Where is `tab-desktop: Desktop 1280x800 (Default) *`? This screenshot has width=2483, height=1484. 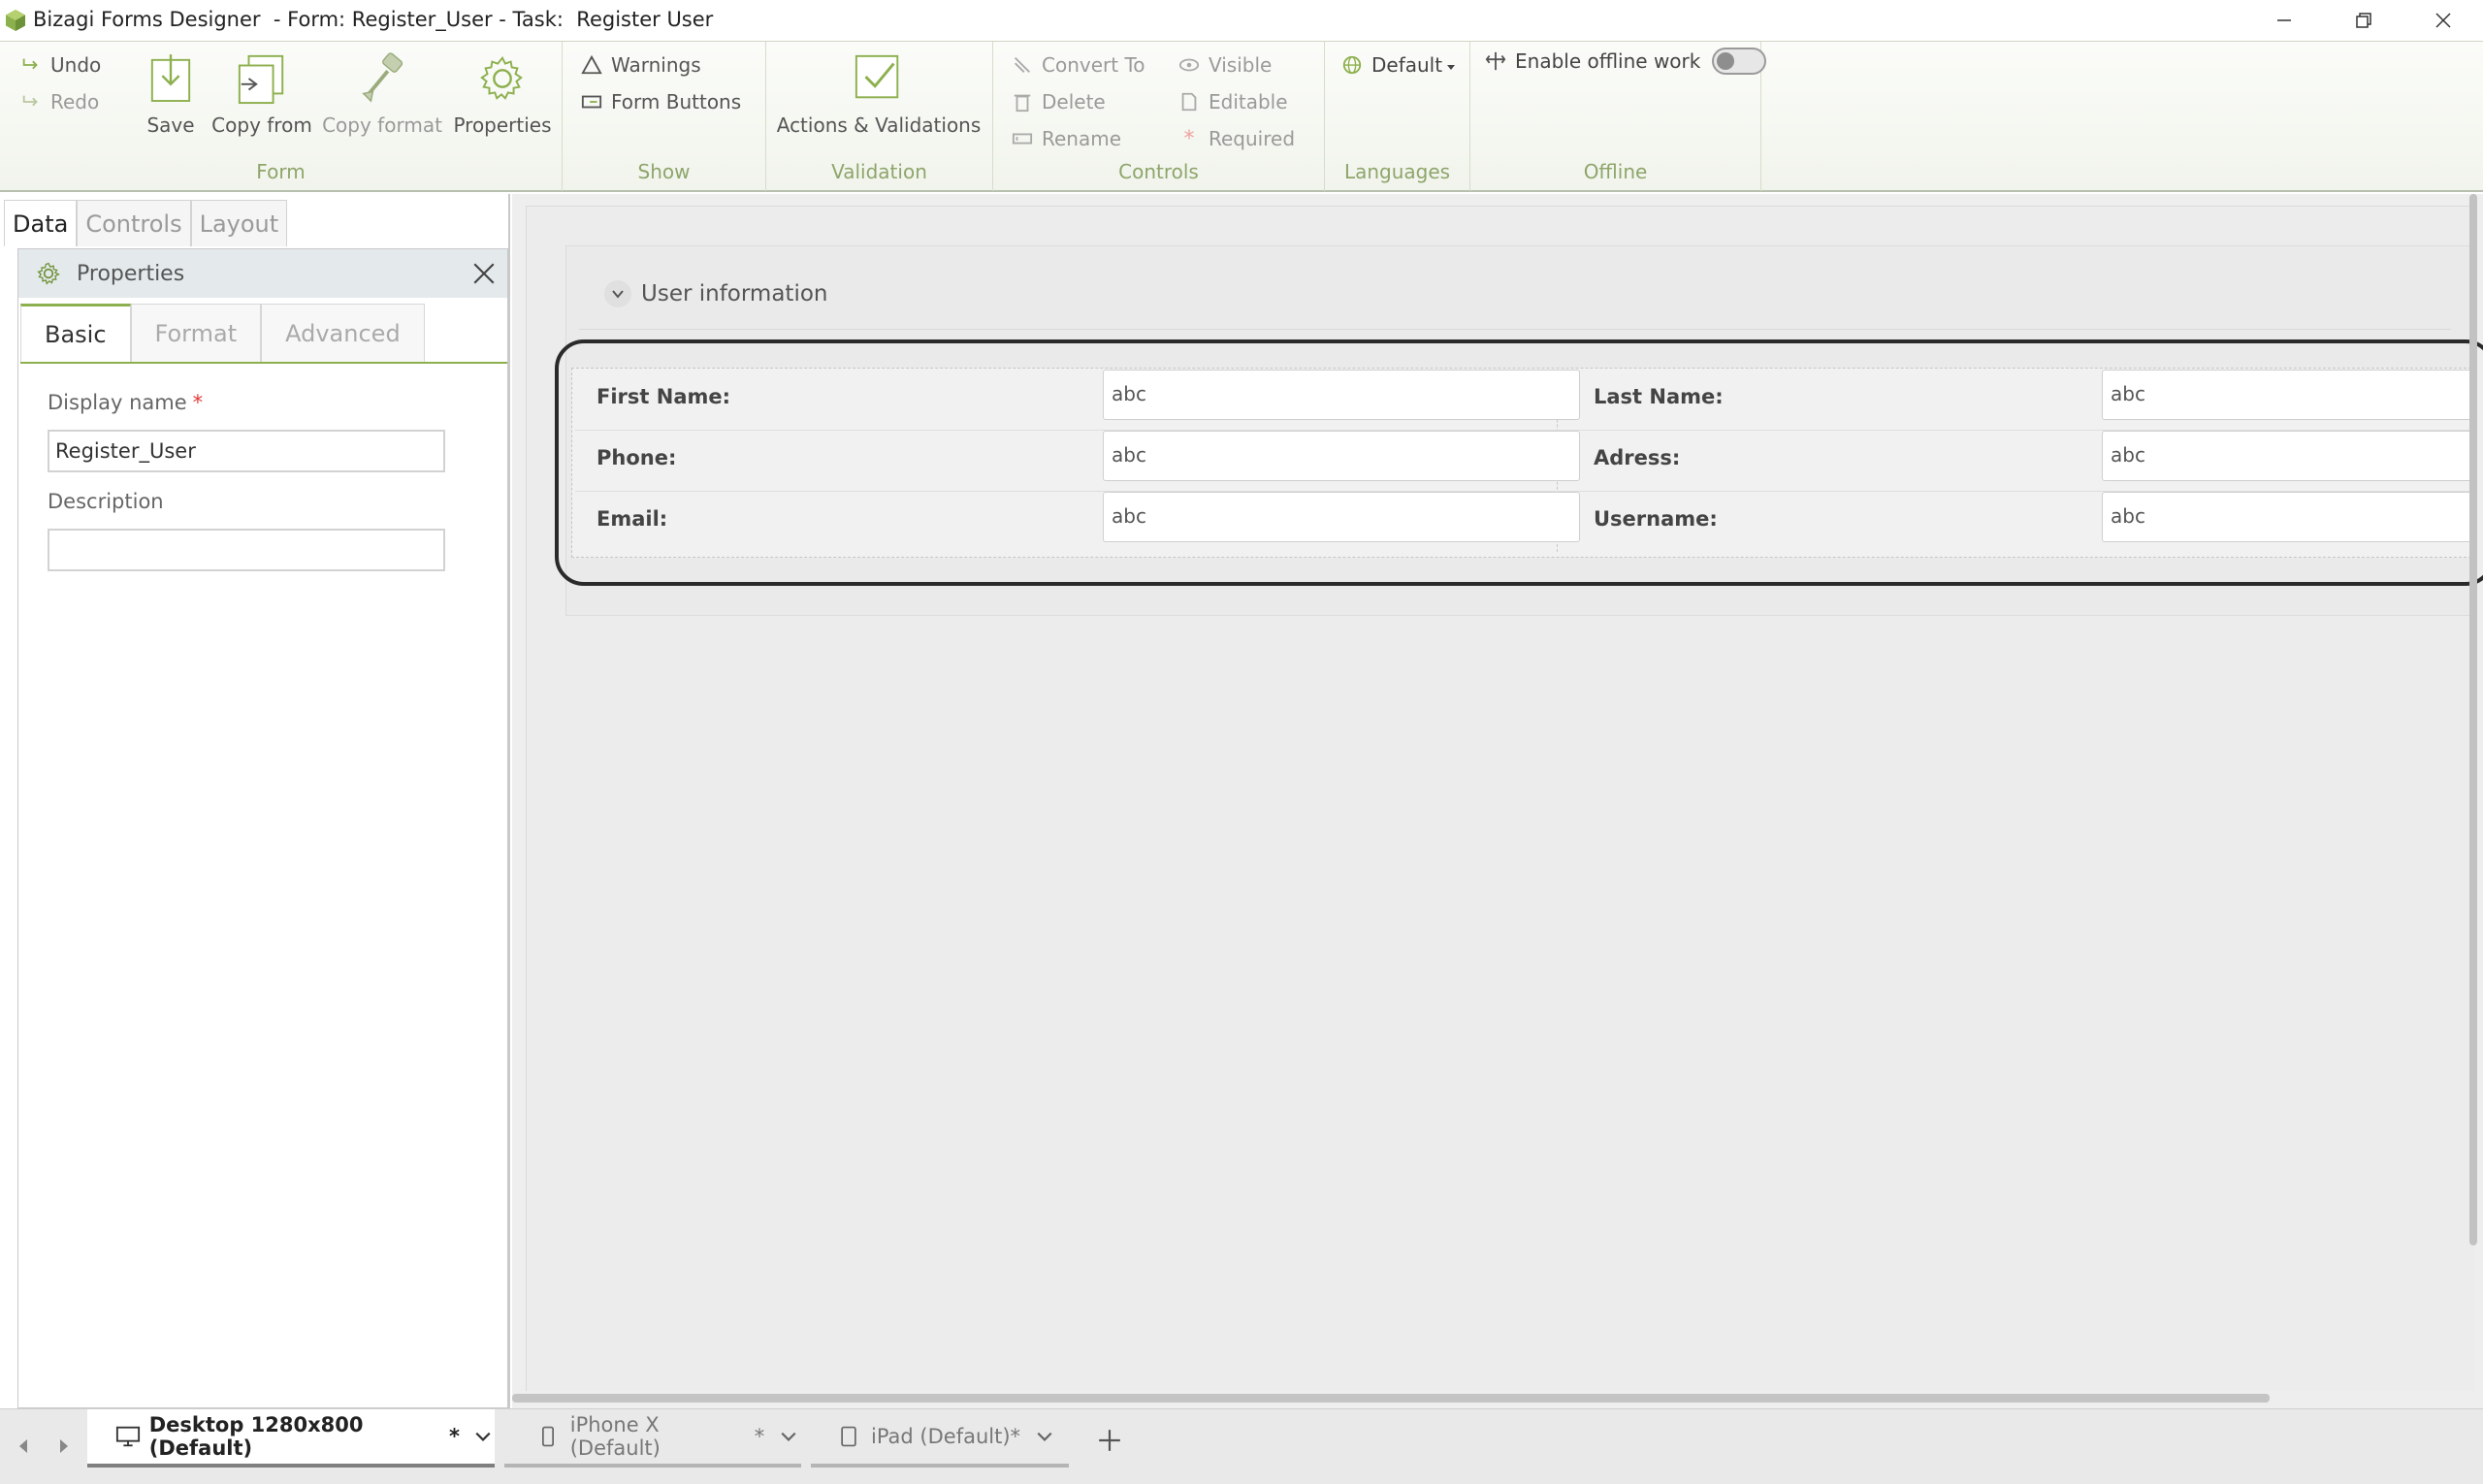 tab-desktop: Desktop 1280x800 (Default) * is located at coordinates (291, 1438).